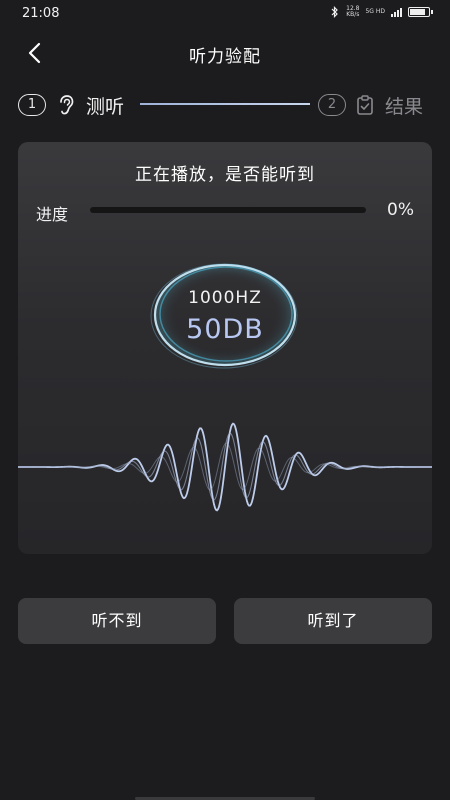 This screenshot has height=800, width=450. I want to click on progress-value: 0%, so click(400, 210).